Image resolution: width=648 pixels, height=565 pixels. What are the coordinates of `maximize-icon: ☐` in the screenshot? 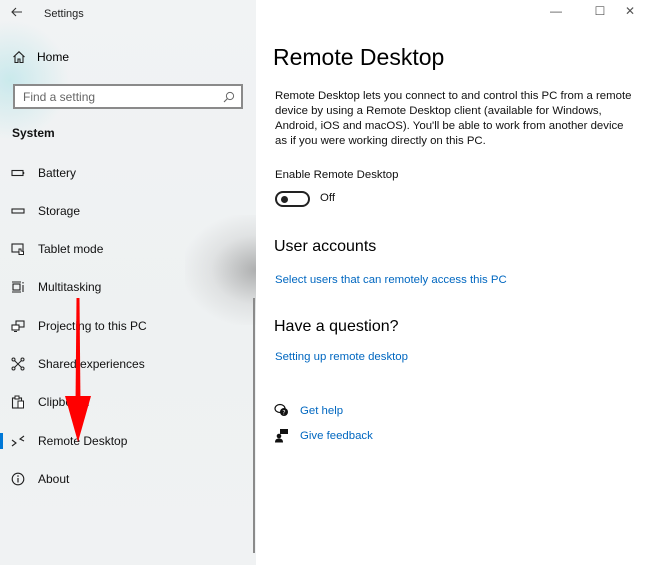 It's located at (600, 11).